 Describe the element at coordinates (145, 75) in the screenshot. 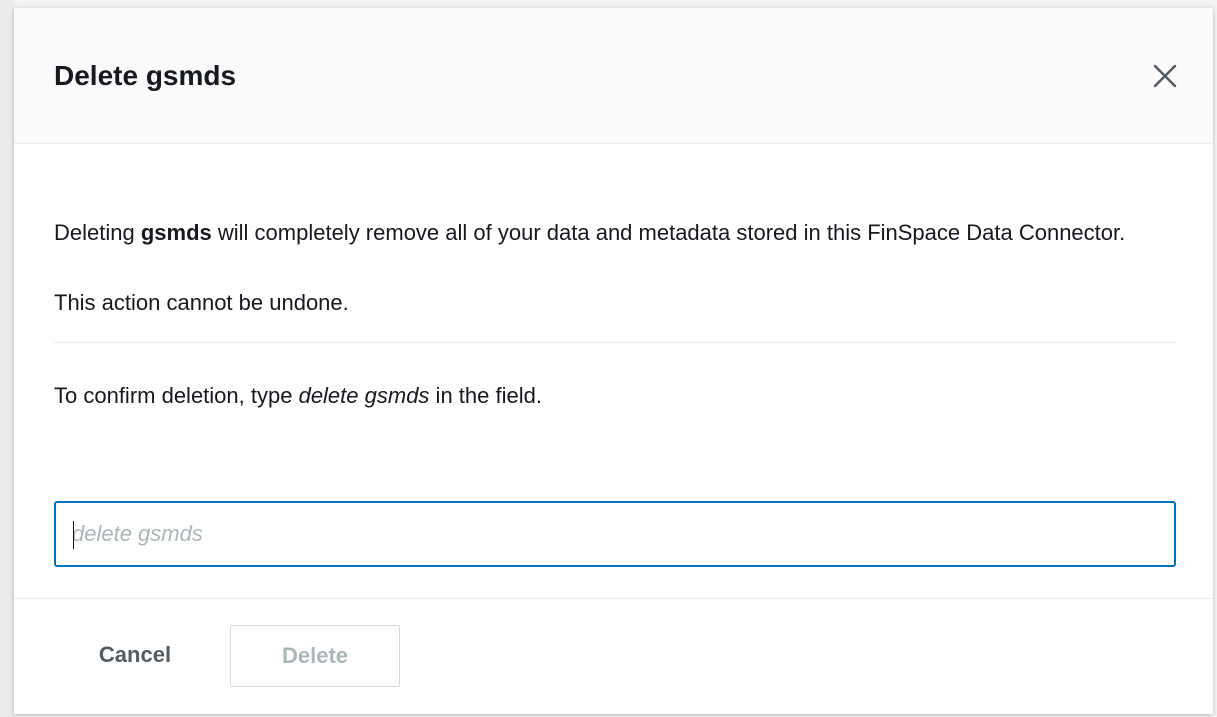

I see `dialog-title: Delete gsmds` at that location.